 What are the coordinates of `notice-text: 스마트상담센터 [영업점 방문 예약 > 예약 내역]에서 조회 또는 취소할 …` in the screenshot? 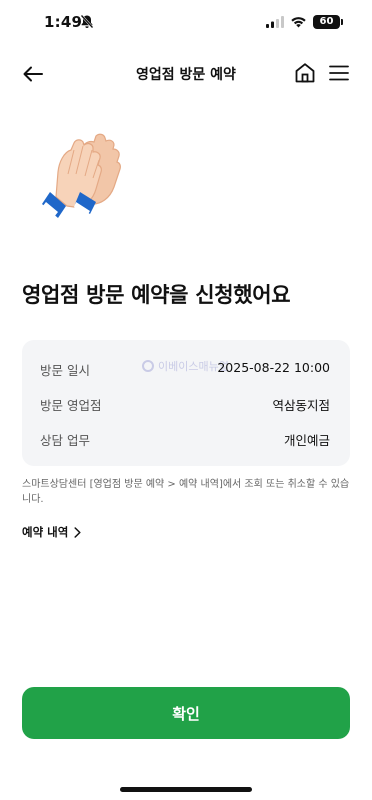 It's located at (186, 492).